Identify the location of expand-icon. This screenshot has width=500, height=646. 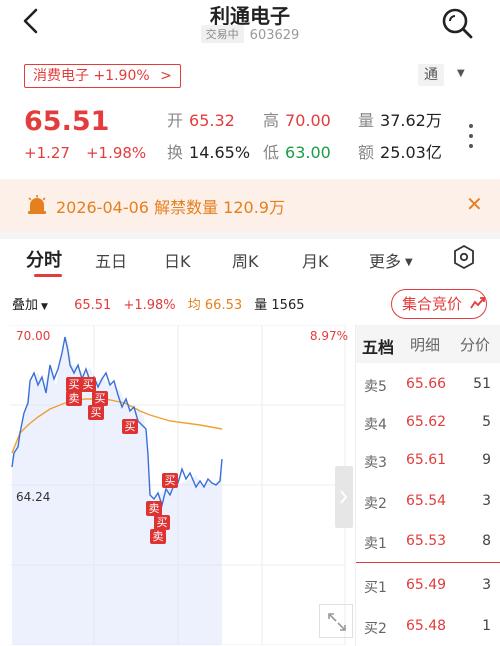
(336, 621).